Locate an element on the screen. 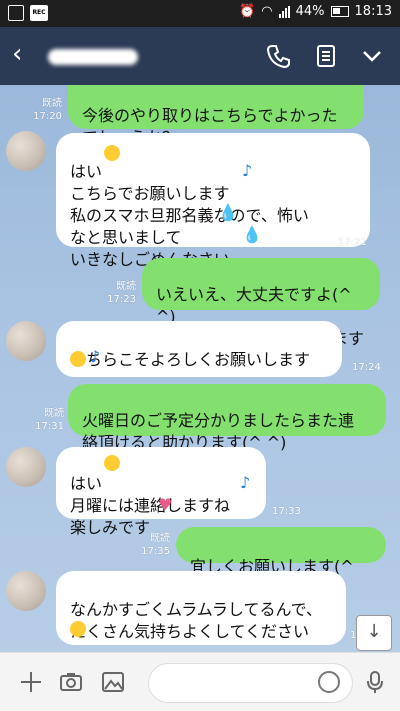 This screenshot has width=400, height=711. camera-button is located at coordinates (71, 682).